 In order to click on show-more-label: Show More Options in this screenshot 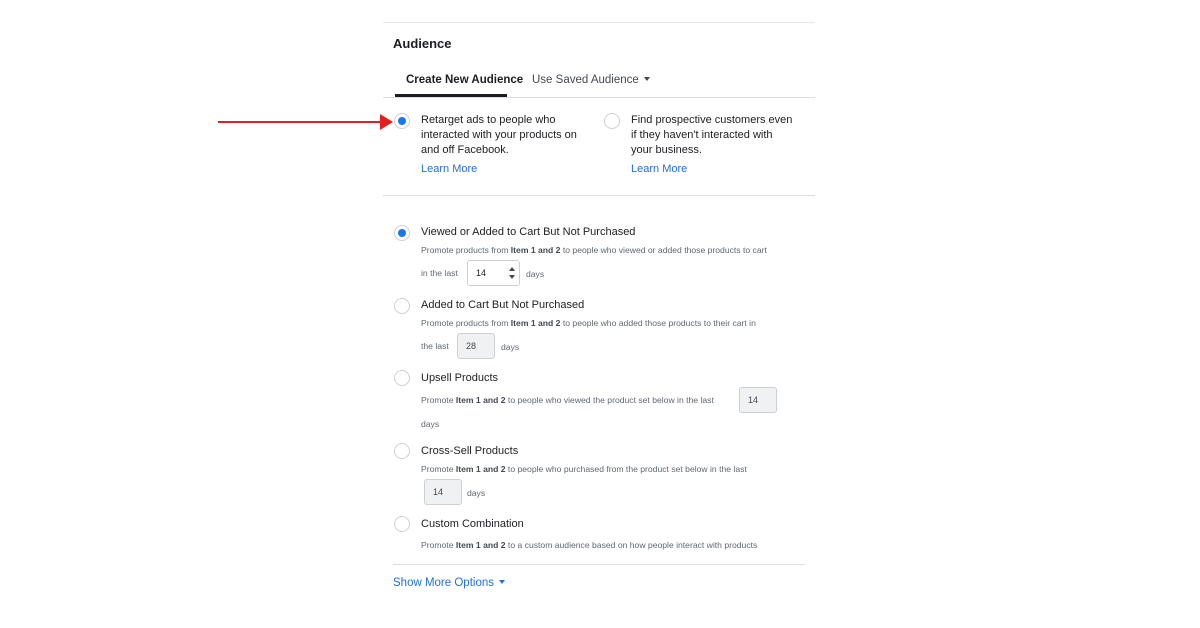, I will do `click(443, 583)`.